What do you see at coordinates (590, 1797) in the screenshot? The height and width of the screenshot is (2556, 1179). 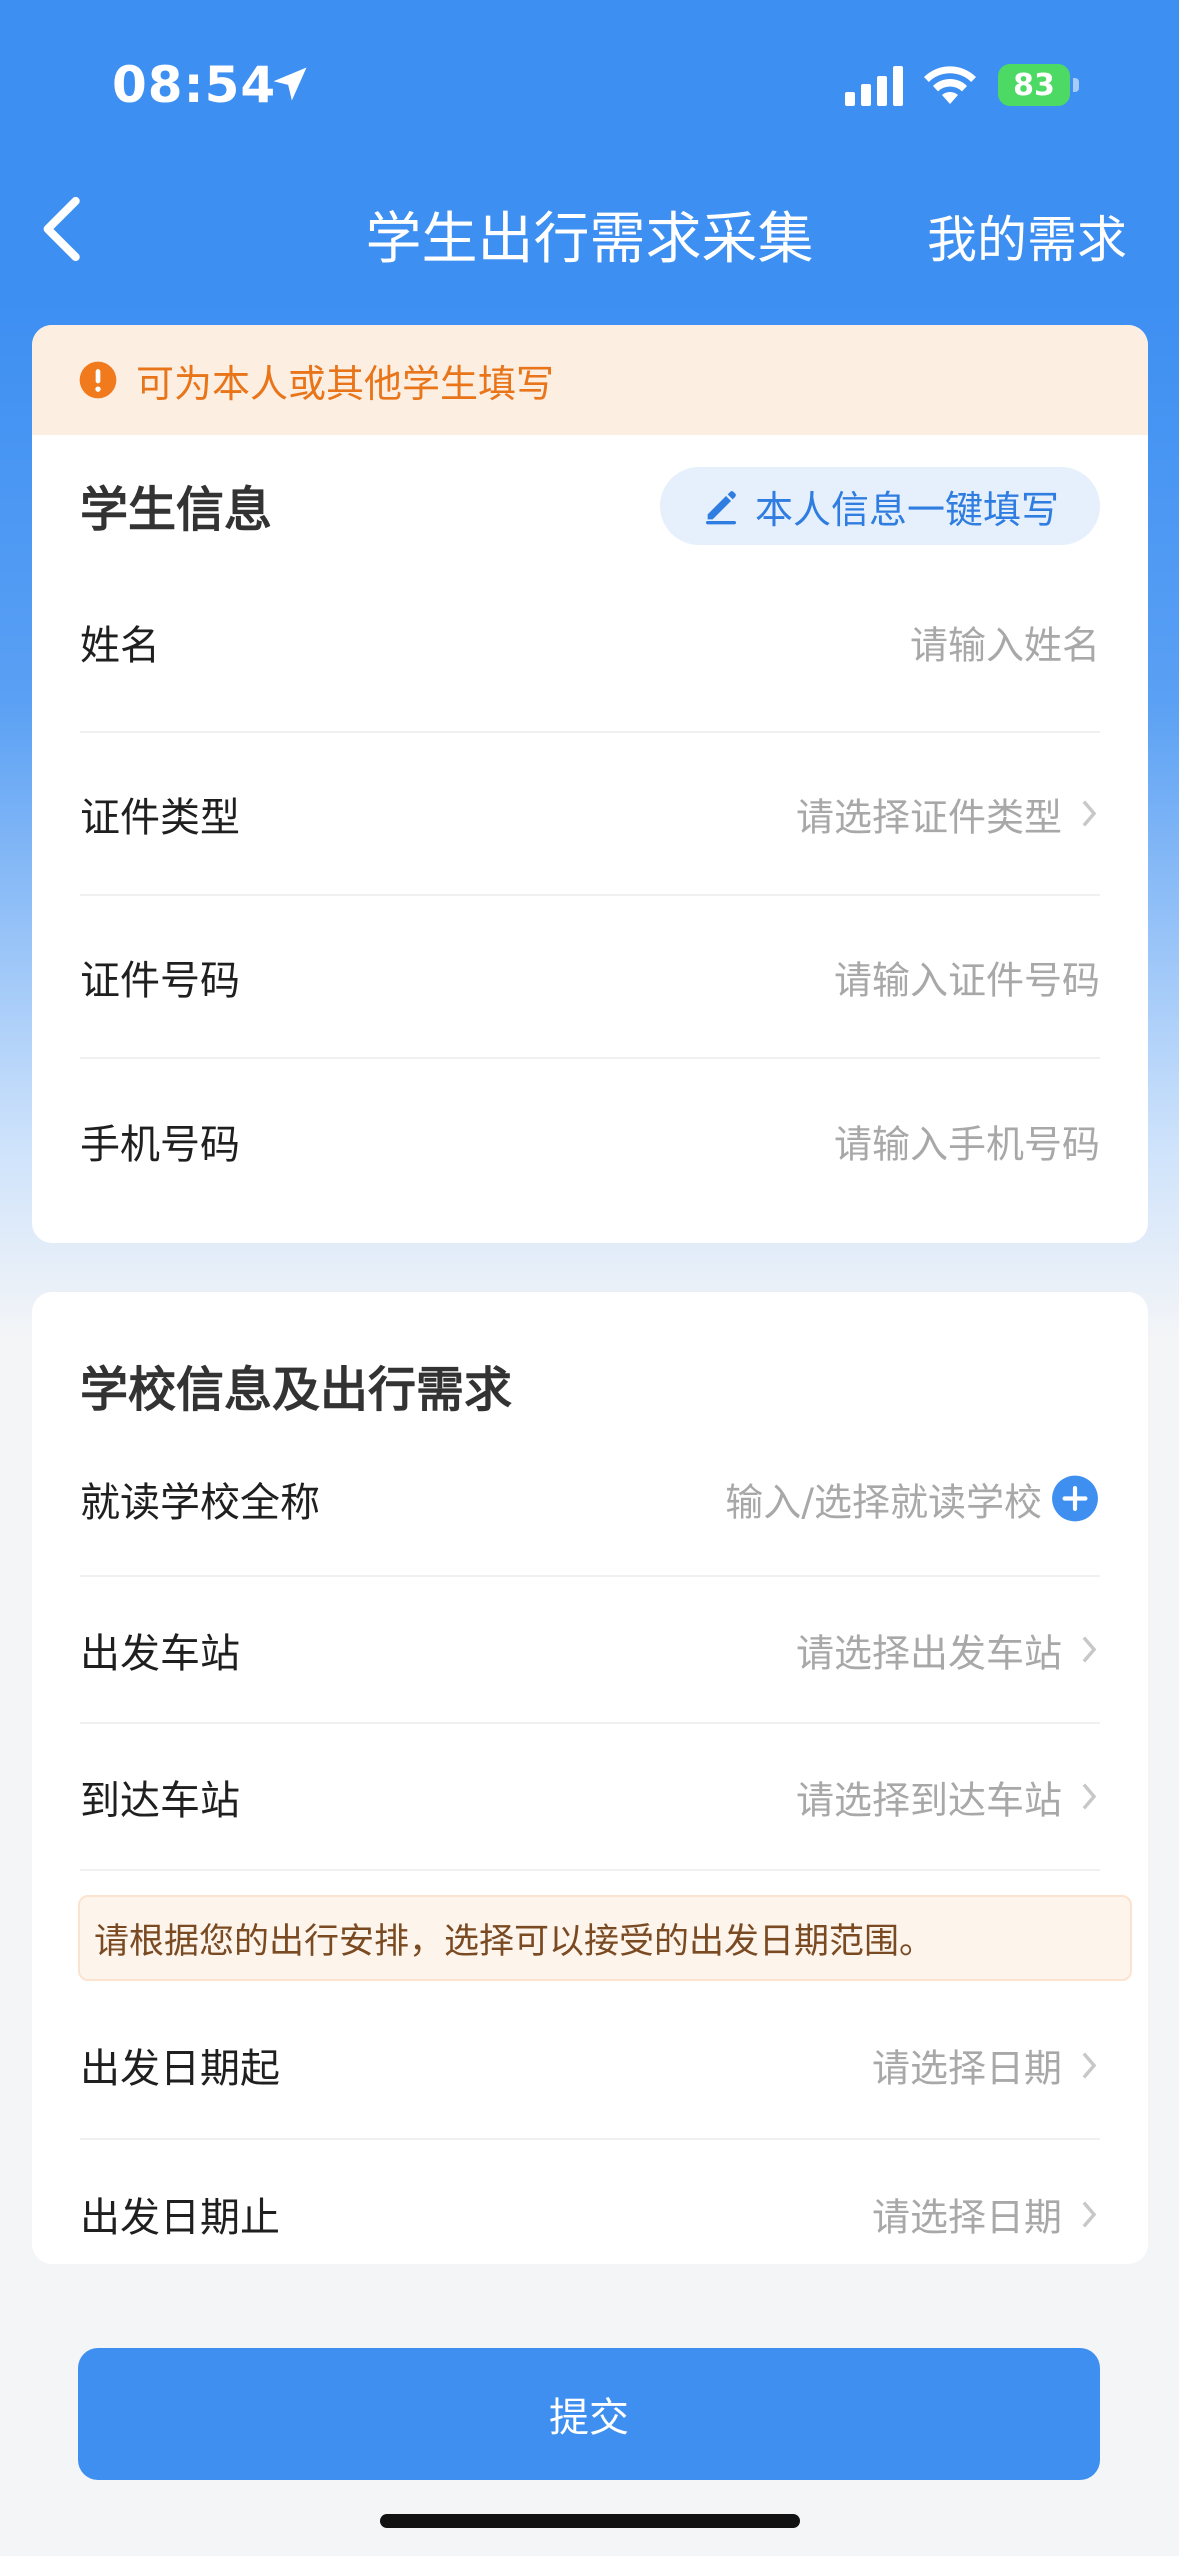 I see `form-row-arrival-station: 到达车站 请选择到达车站` at bounding box center [590, 1797].